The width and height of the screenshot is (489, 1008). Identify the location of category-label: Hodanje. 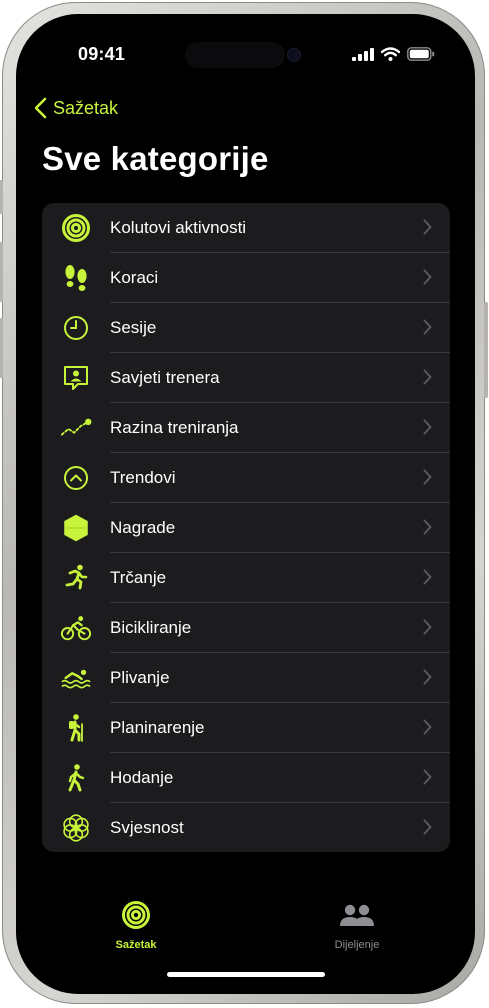
(142, 777).